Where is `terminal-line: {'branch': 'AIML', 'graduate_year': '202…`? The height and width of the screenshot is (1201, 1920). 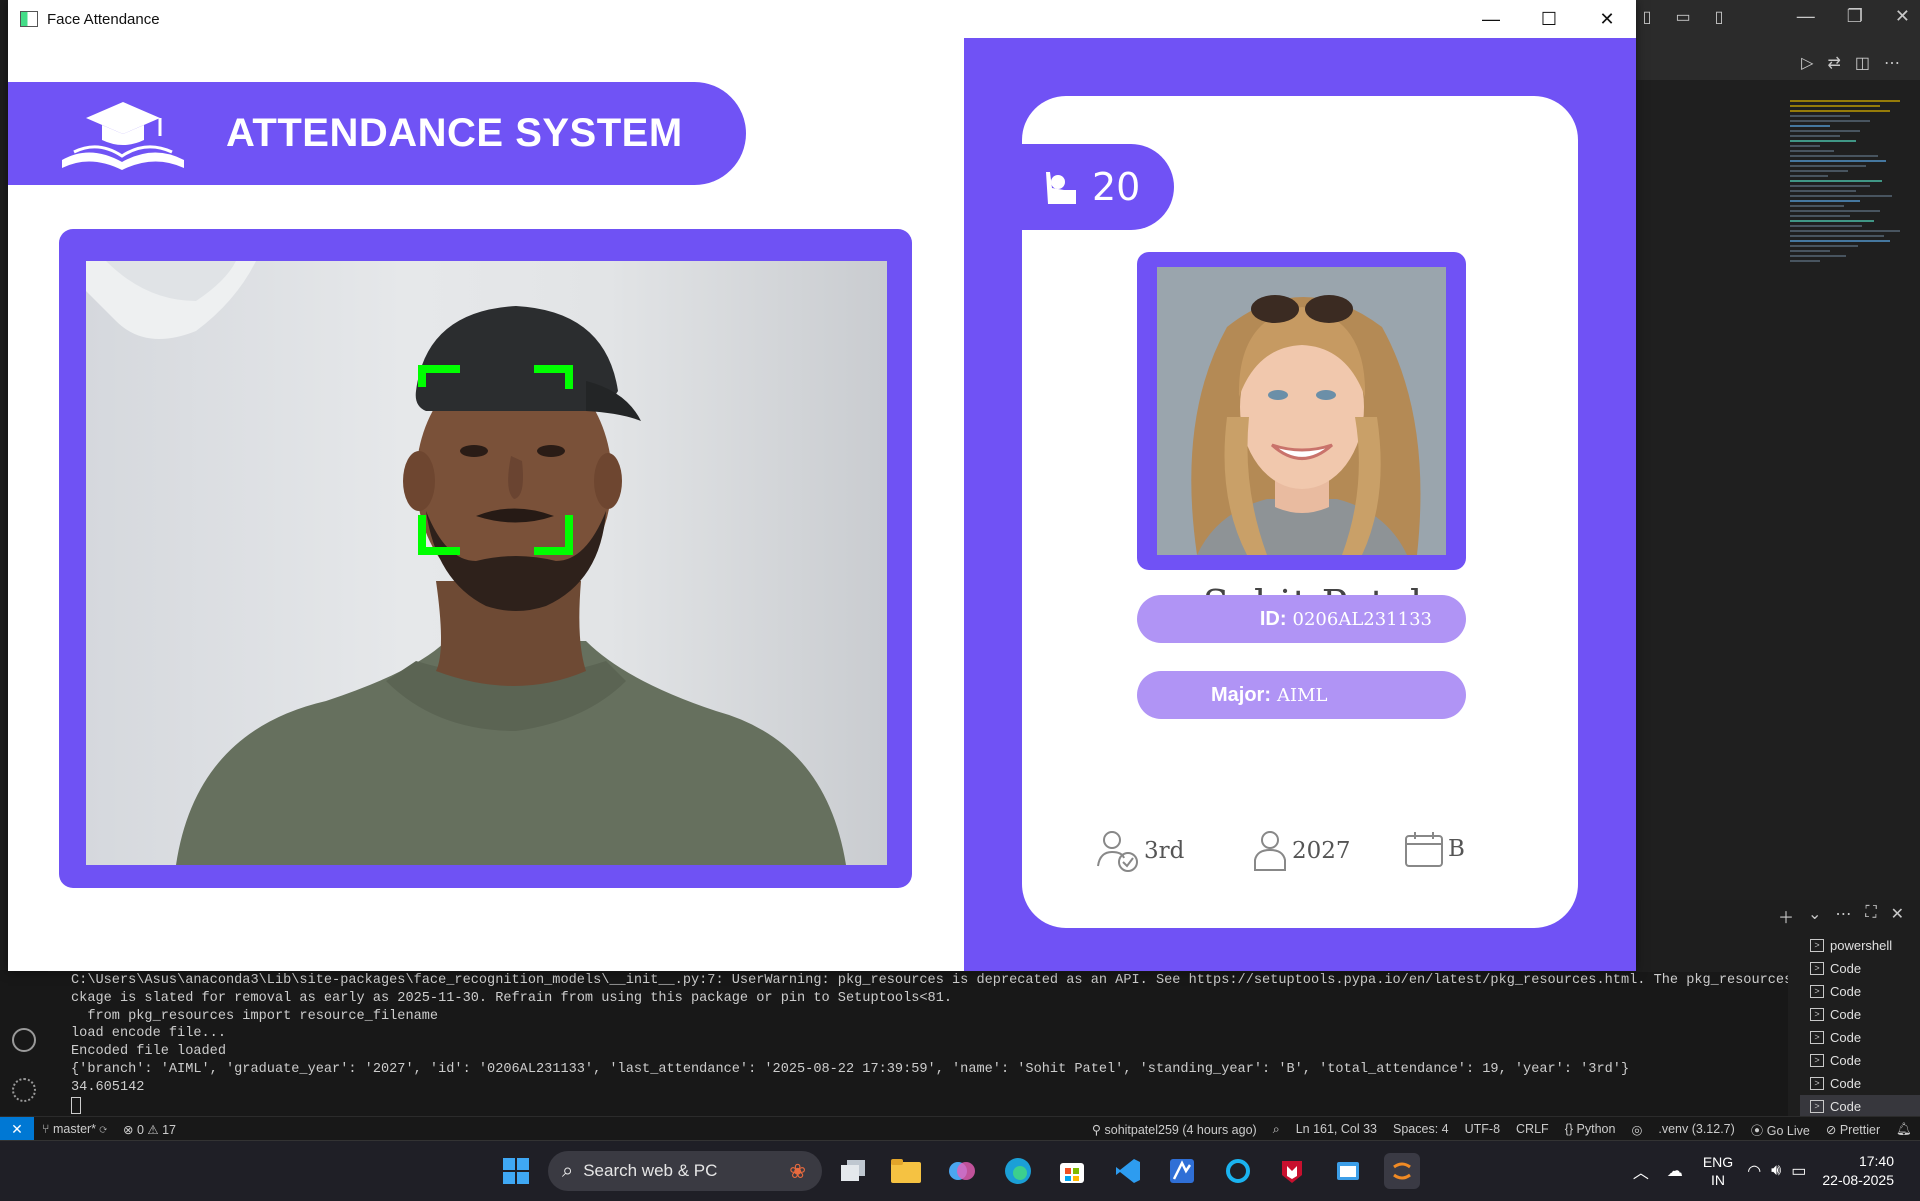 terminal-line: {'branch': 'AIML', 'graduate_year': '202… is located at coordinates (850, 1069).